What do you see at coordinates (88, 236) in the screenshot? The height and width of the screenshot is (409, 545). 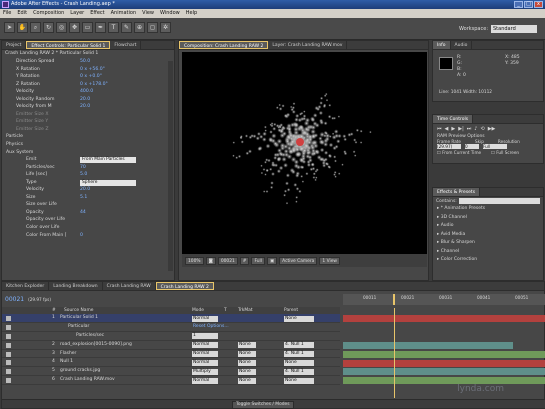 I see `effect-property-row: Color From Main [0` at bounding box center [88, 236].